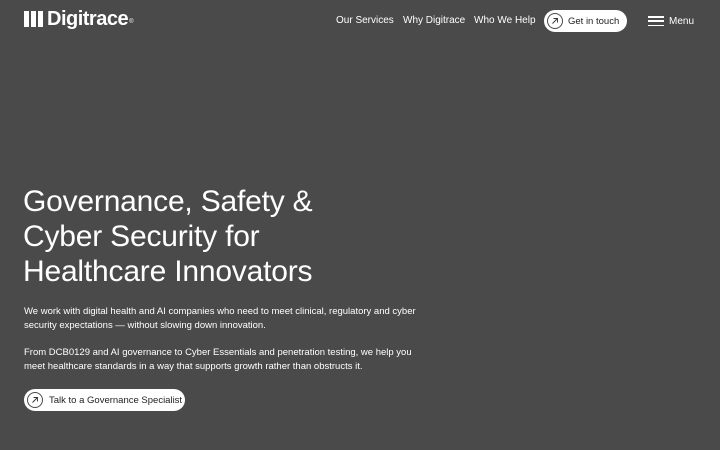 The width and height of the screenshot is (720, 450). What do you see at coordinates (168, 201) in the screenshot?
I see `hero-title-line: Governance, Safety &` at bounding box center [168, 201].